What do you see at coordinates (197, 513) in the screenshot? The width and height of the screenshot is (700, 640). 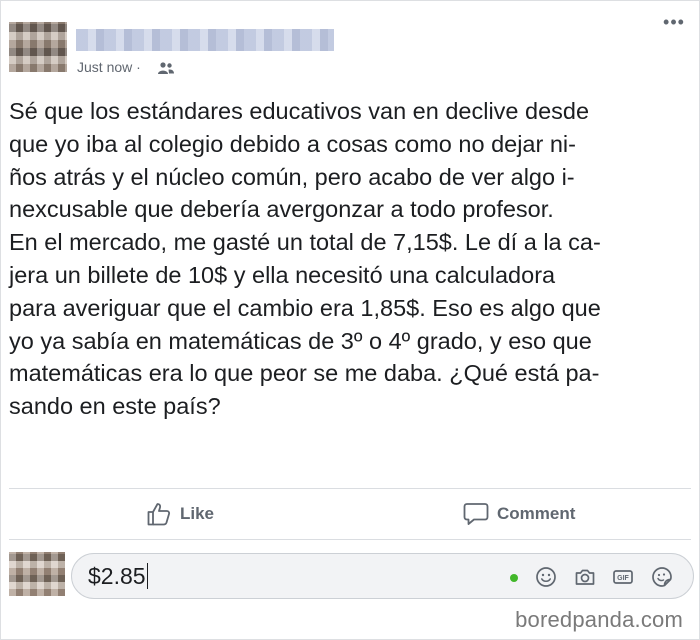 I see `like-label: Like` at bounding box center [197, 513].